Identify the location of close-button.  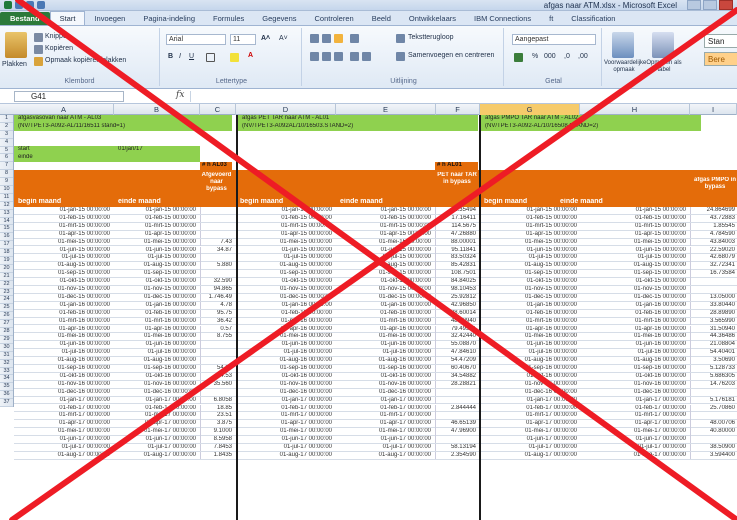
(726, 5).